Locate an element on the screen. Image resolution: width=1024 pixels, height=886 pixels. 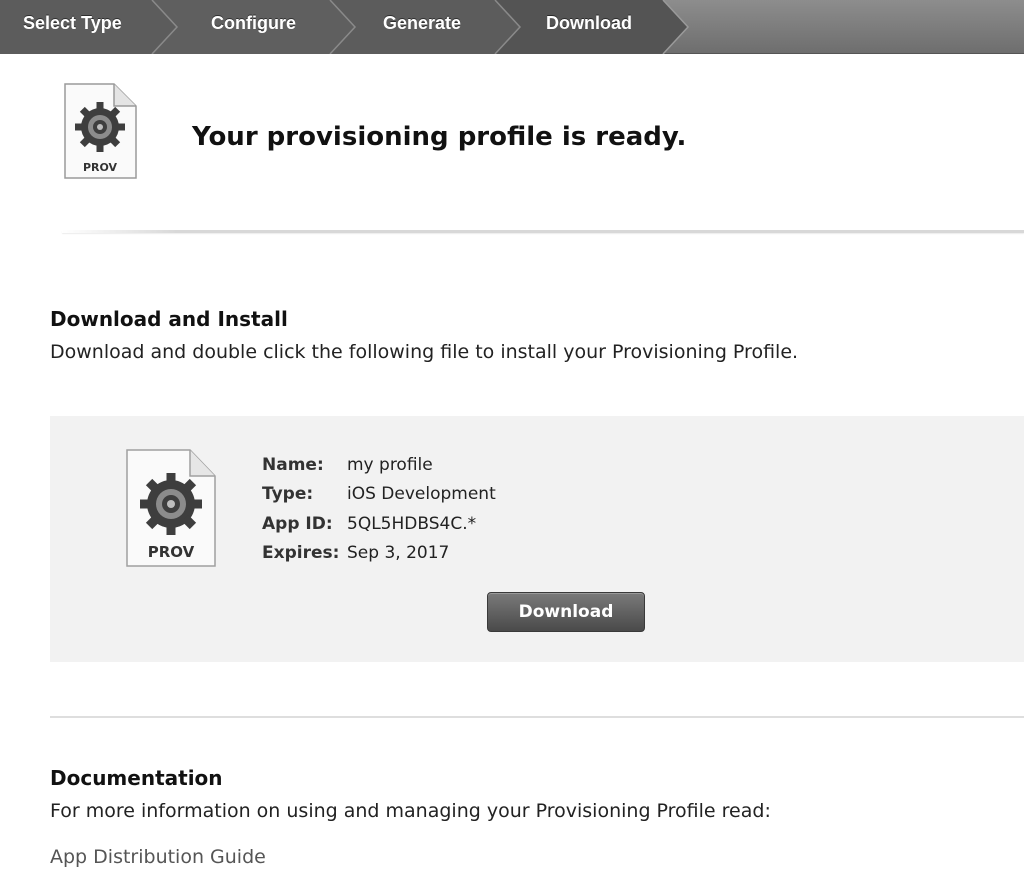
step-download: Download is located at coordinates (589, 23).